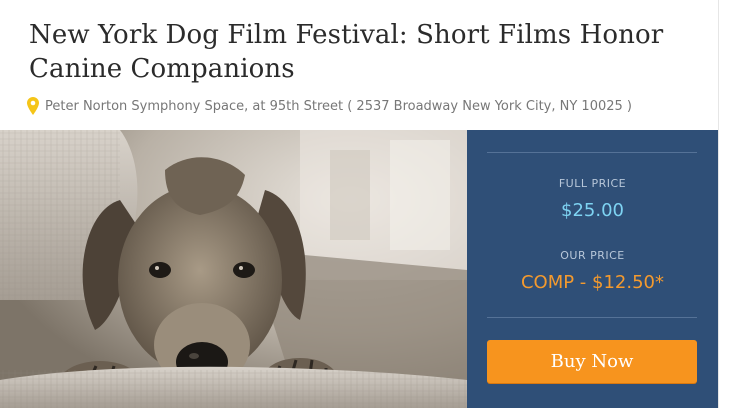  What do you see at coordinates (592, 152) in the screenshot?
I see `divider-top` at bounding box center [592, 152].